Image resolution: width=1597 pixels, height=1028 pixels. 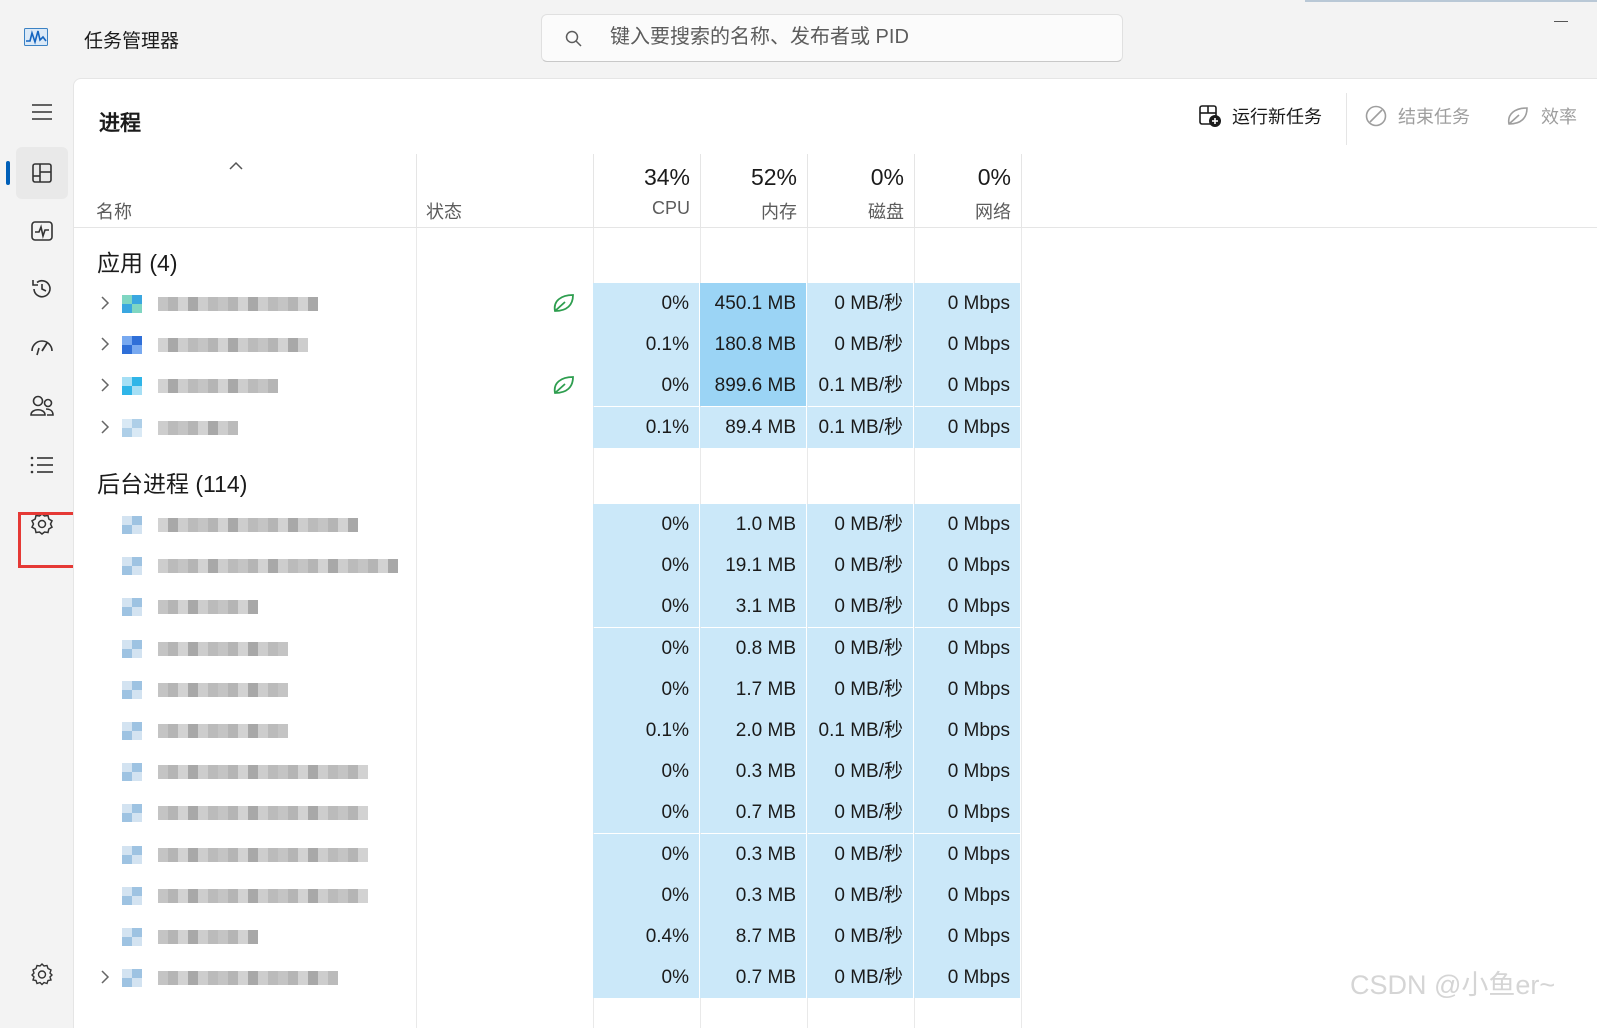 What do you see at coordinates (753, 607) in the screenshot?
I see `memory-cell: 3.1 MB` at bounding box center [753, 607].